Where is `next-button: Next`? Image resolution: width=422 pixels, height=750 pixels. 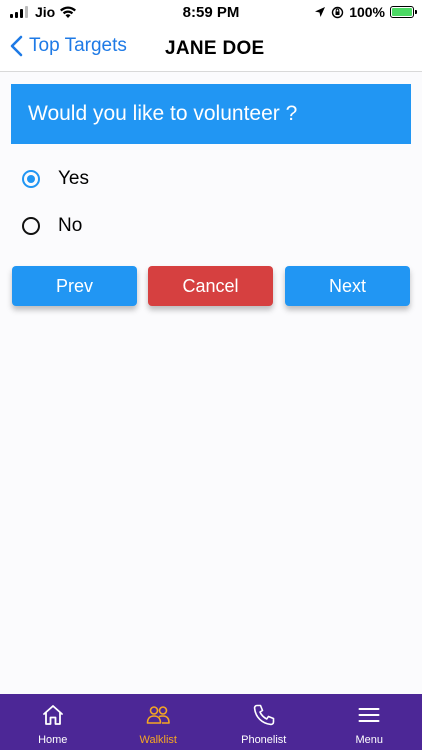
next-button: Next is located at coordinates (347, 286).